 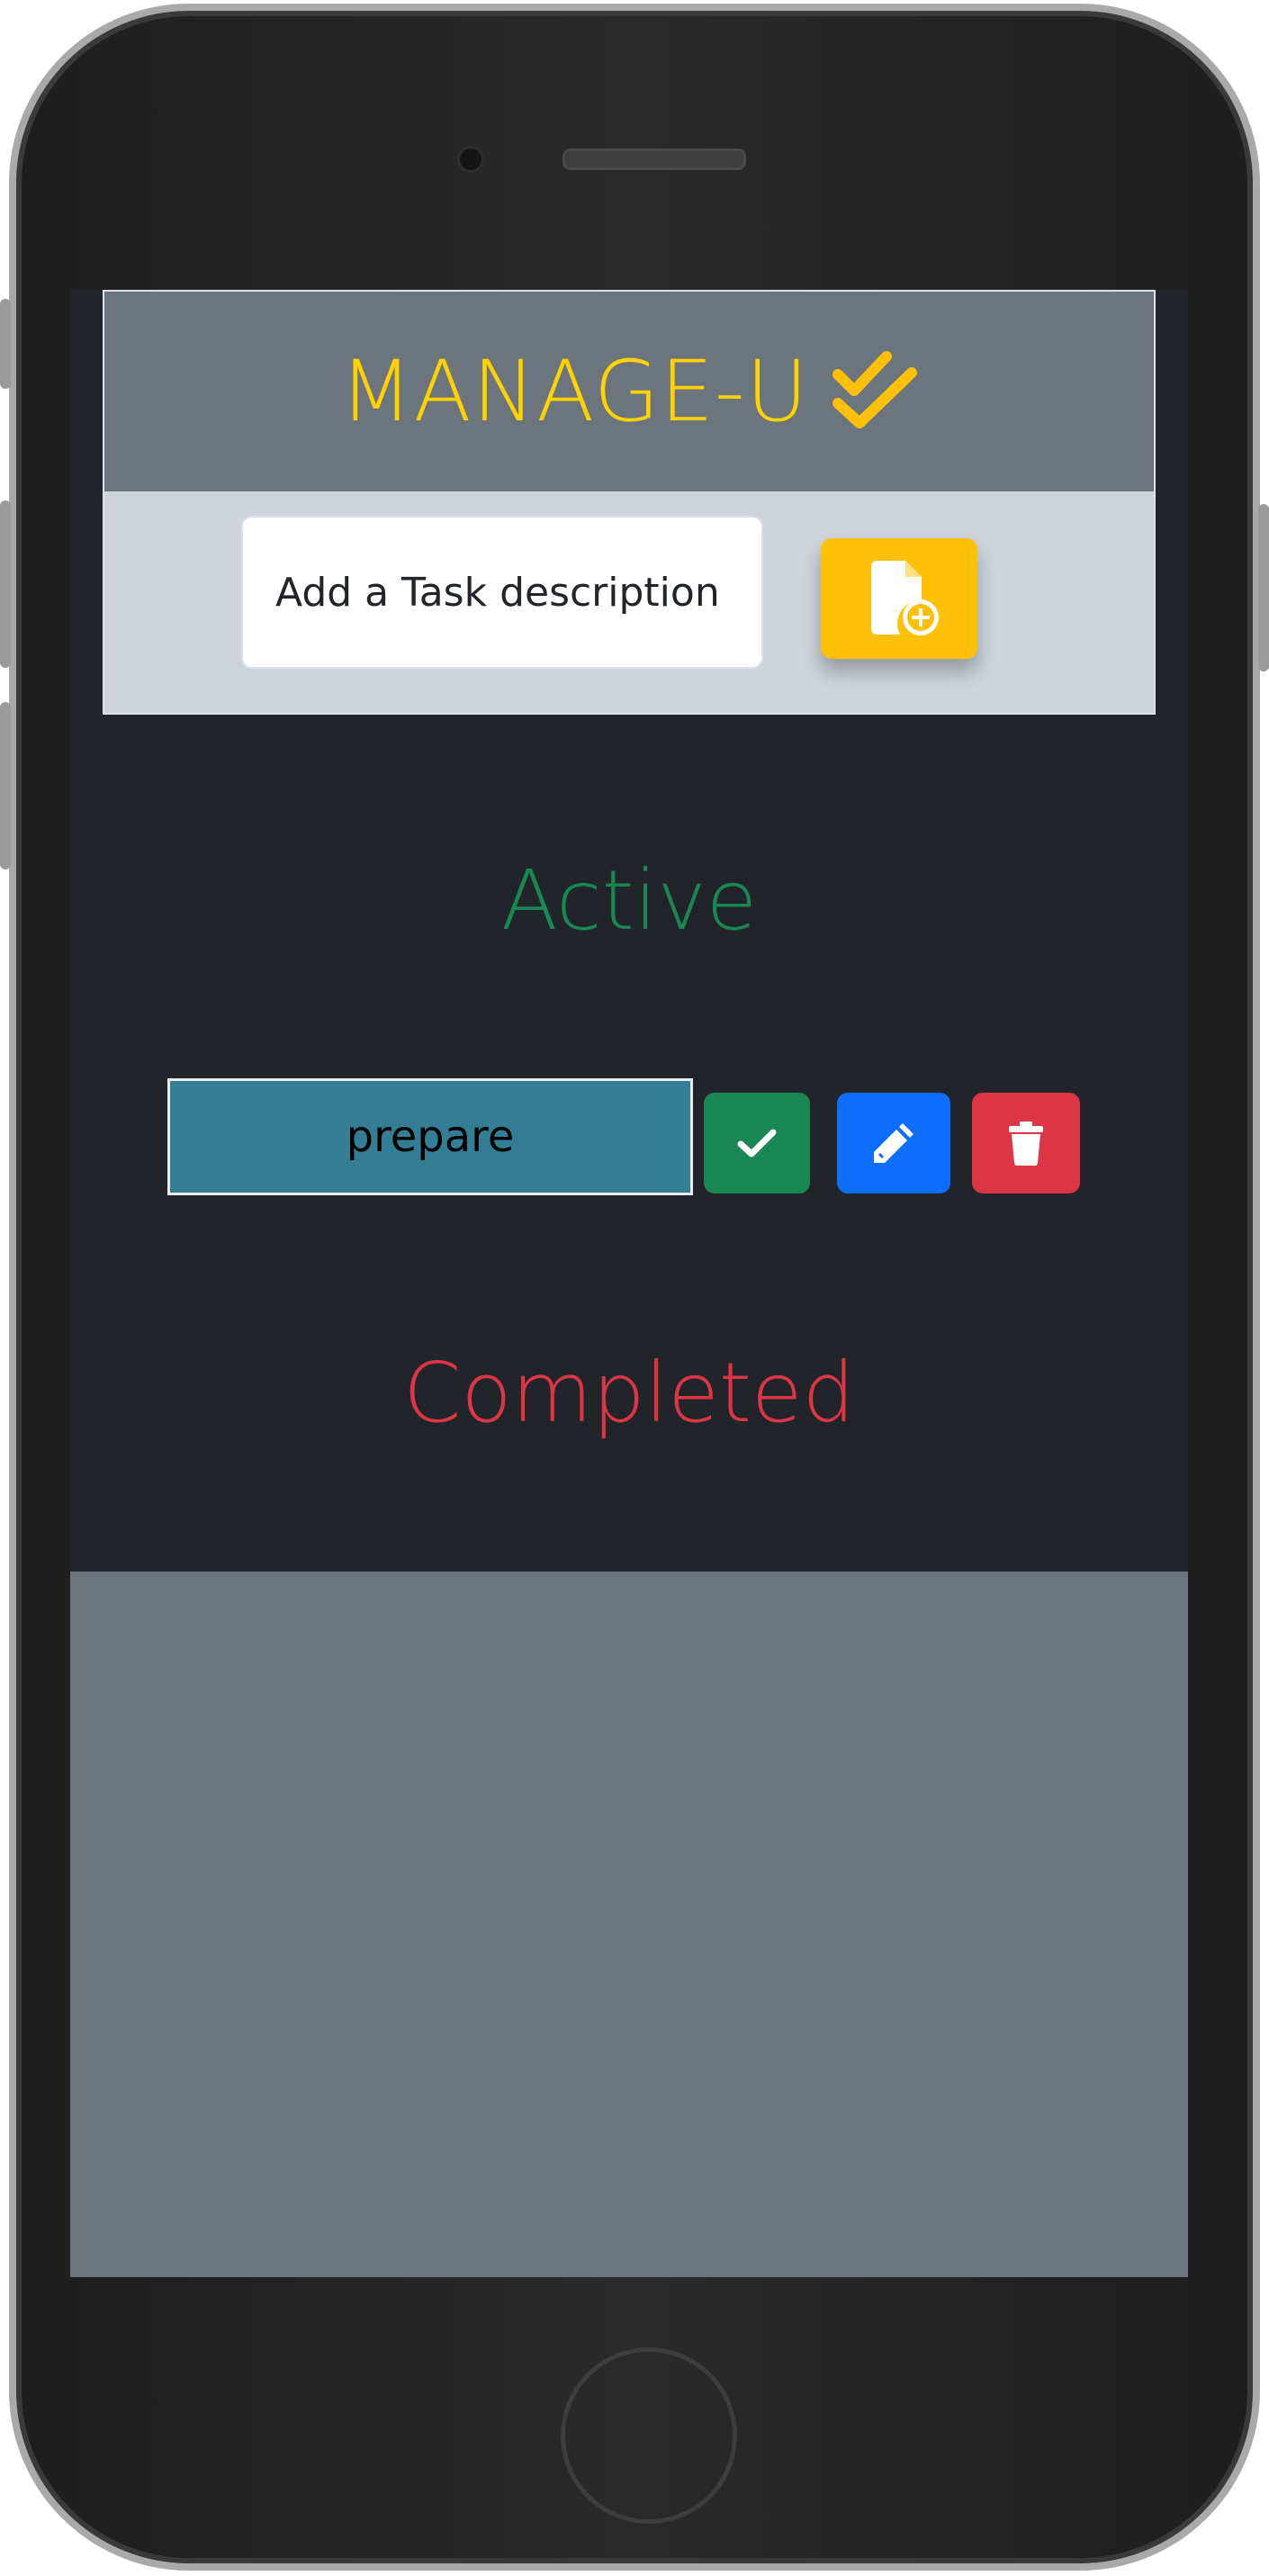 What do you see at coordinates (875, 389) in the screenshot?
I see `double-check-icon` at bounding box center [875, 389].